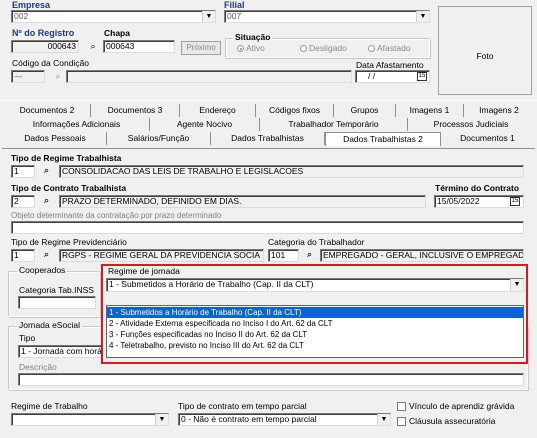  Describe the element at coordinates (394, 48) in the screenshot. I see `radio-afastado-label: Afastado` at that location.